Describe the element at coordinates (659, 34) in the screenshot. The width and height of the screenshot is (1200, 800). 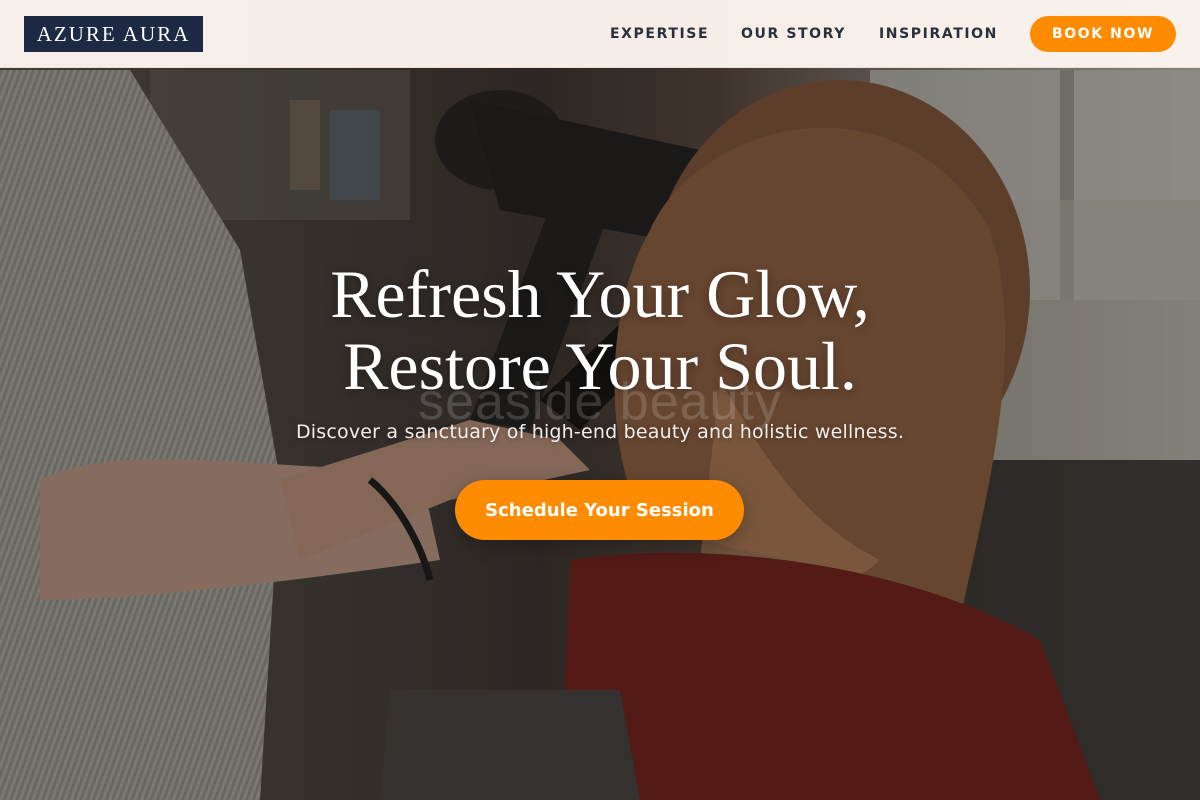
I see `nav-link-expertise: EXPERTISE` at that location.